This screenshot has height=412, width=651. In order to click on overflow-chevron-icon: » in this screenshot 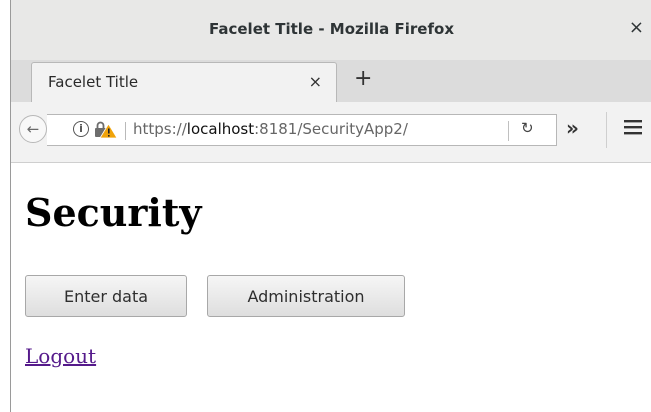, I will do `click(572, 128)`.